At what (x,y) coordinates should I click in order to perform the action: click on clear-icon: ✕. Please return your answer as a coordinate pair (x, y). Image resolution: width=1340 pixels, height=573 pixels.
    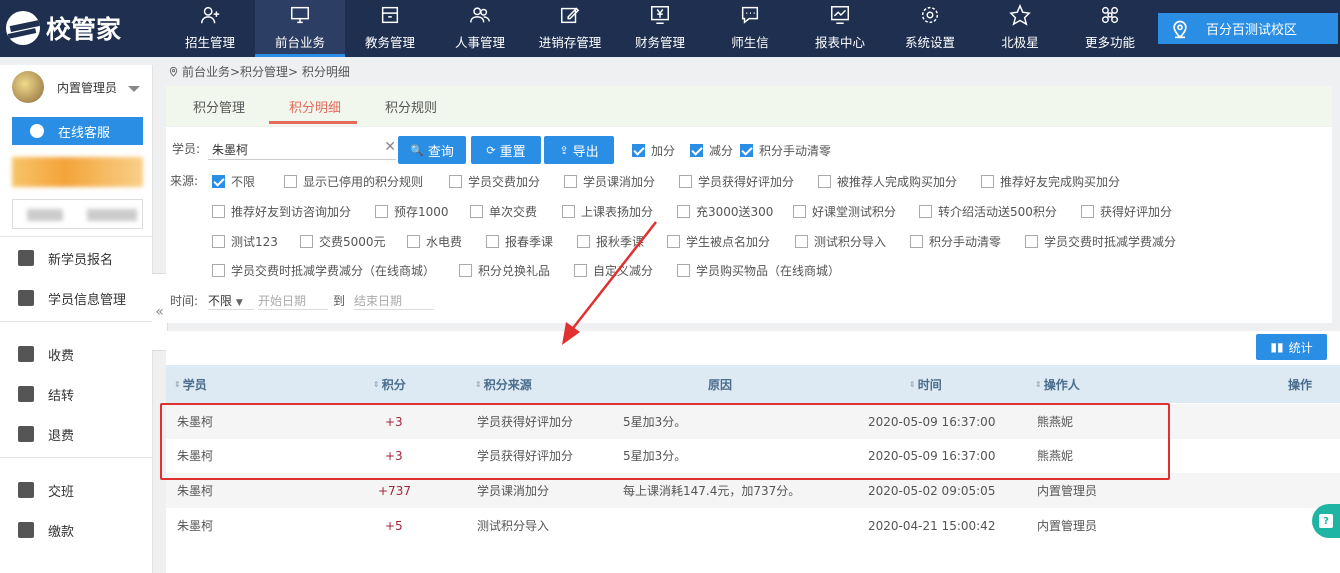
    Looking at the image, I should click on (390, 147).